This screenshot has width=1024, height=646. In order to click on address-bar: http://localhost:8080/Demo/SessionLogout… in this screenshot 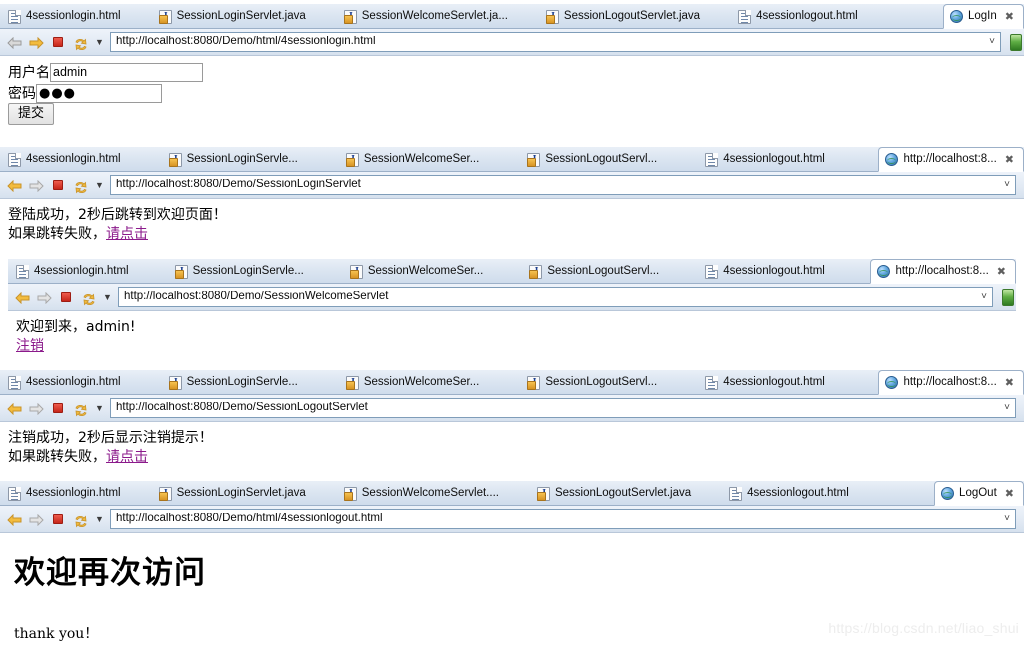, I will do `click(563, 408)`.